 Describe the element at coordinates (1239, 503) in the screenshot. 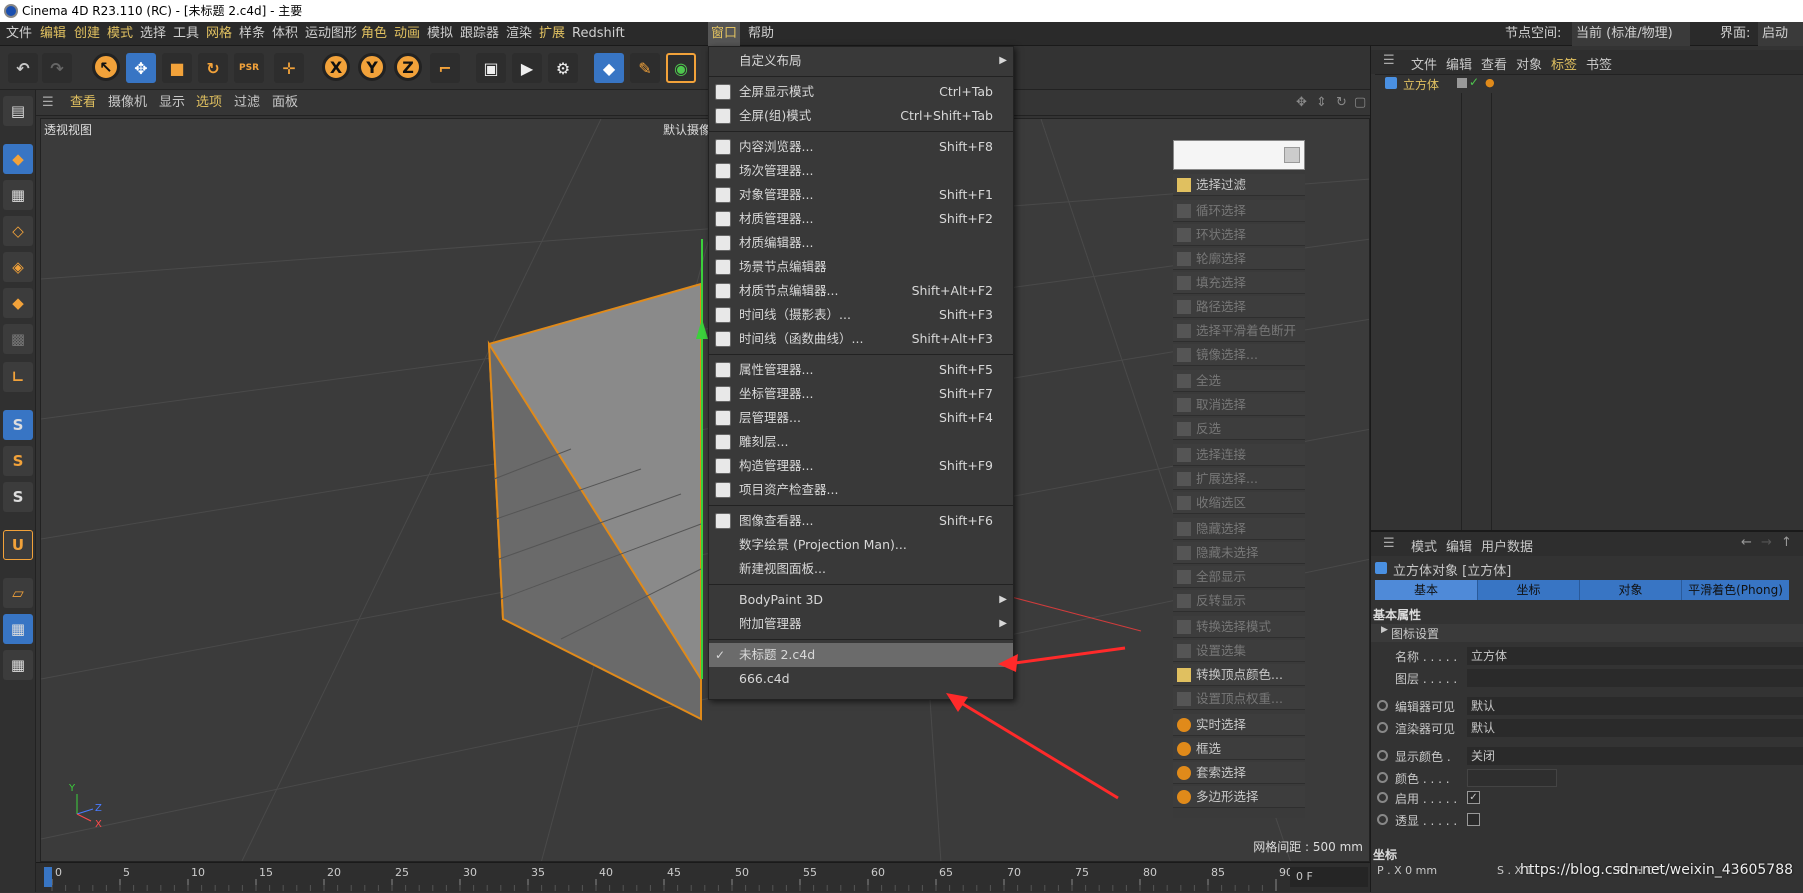

I see `selection-menu-item: 收缩选区` at that location.